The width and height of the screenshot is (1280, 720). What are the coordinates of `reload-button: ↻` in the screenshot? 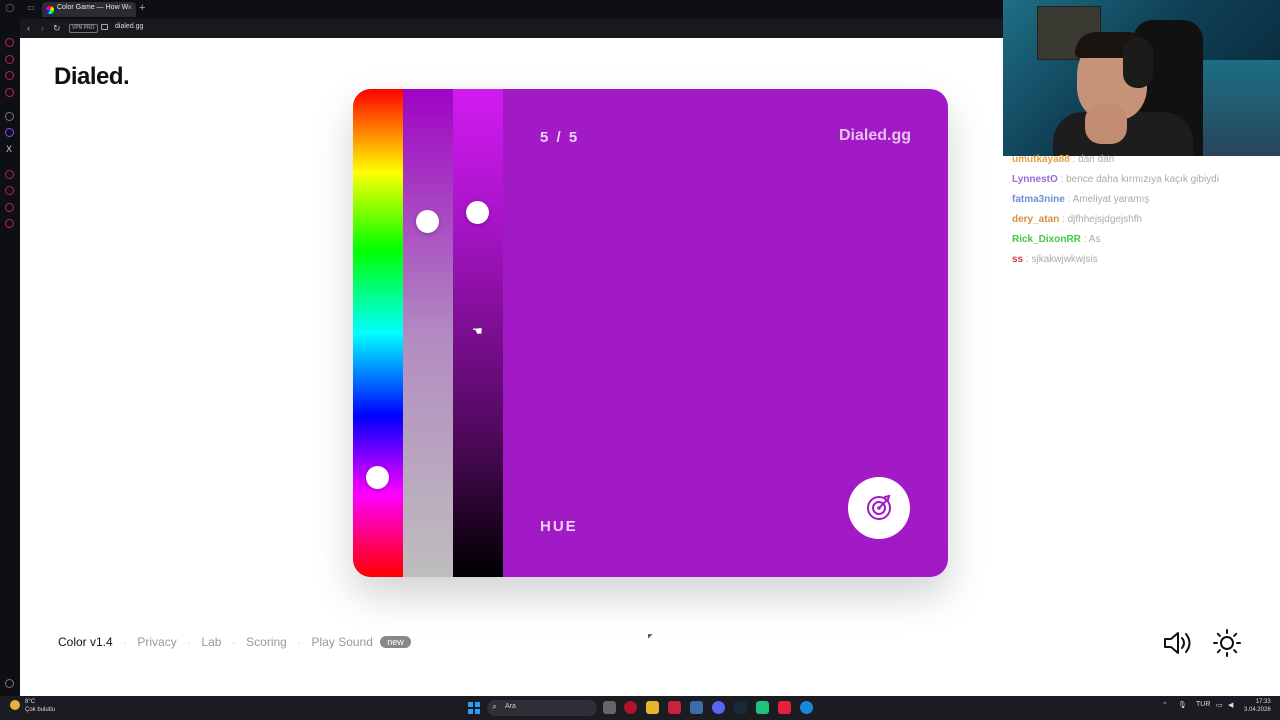 It's located at (57, 28).